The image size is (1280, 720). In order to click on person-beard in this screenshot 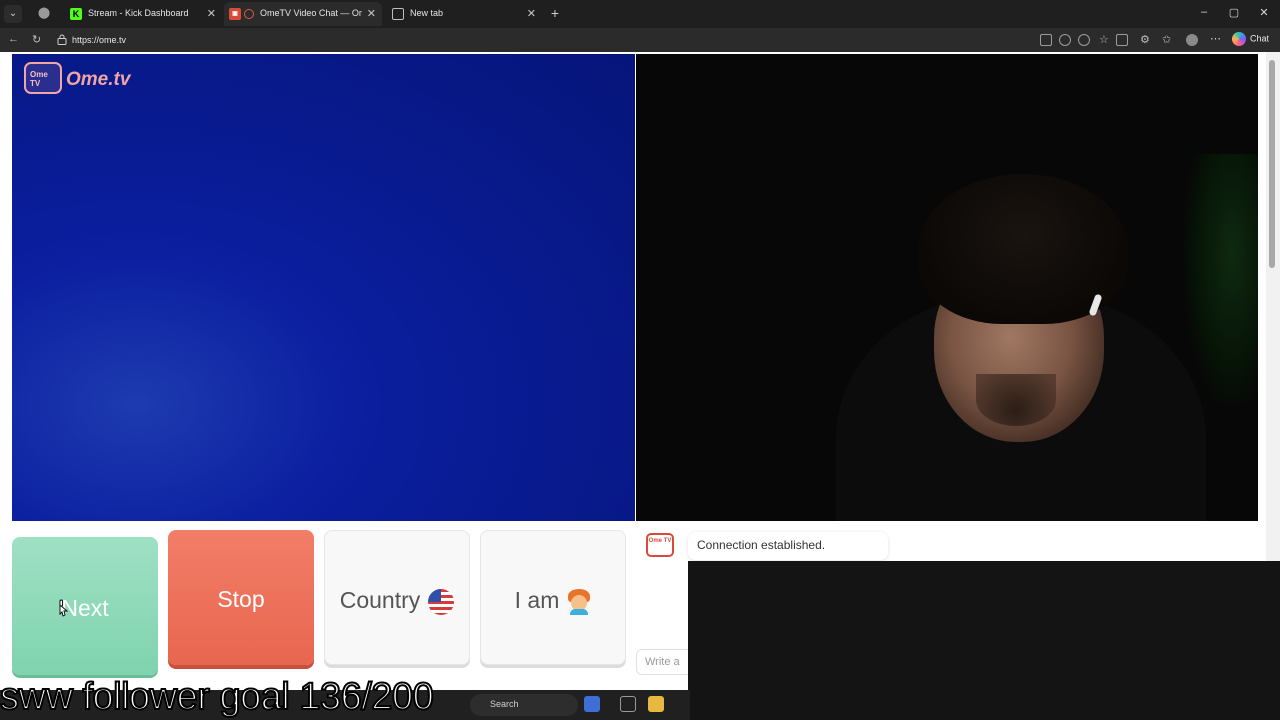, I will do `click(1016, 400)`.